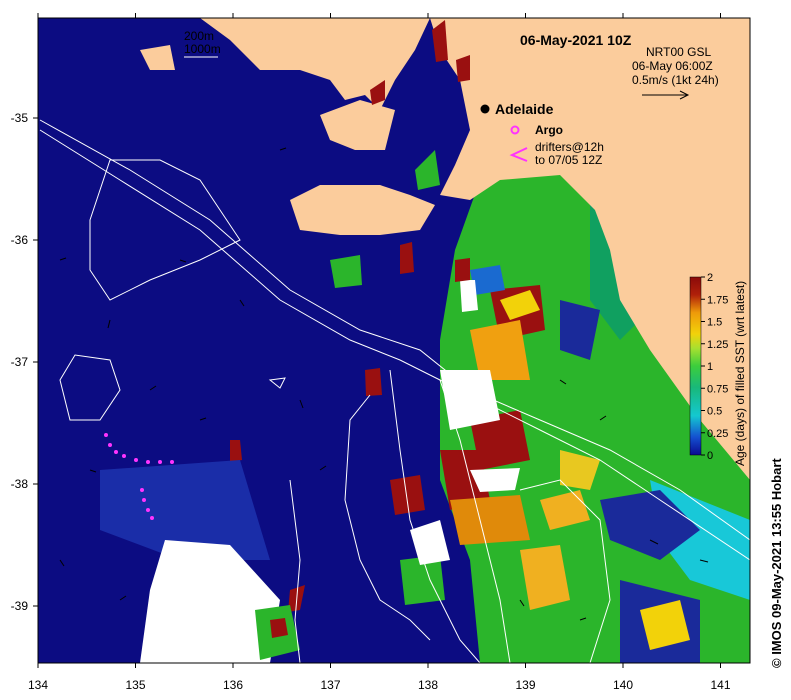 The width and height of the screenshot is (791, 700). Describe the element at coordinates (525, 685) in the screenshot. I see `x-tick-label: 139` at that location.